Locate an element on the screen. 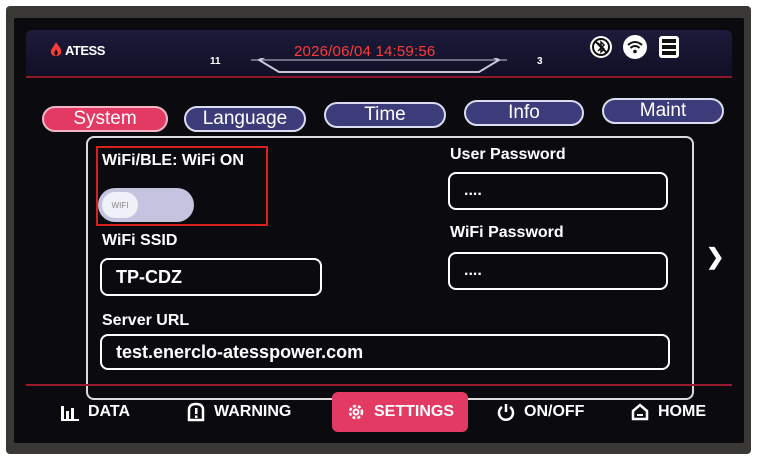 This screenshot has width=757, height=460. server-url-field: test.enerclo-atesspower.com is located at coordinates (385, 352).